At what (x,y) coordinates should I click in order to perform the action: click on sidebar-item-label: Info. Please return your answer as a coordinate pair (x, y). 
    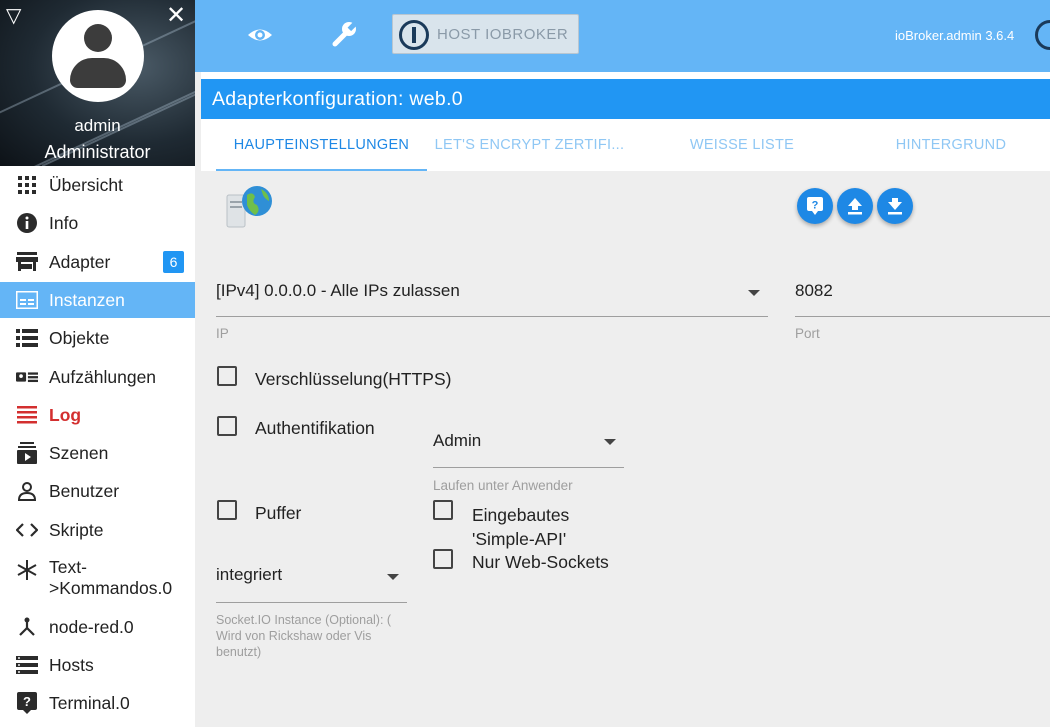
    Looking at the image, I should click on (64, 222).